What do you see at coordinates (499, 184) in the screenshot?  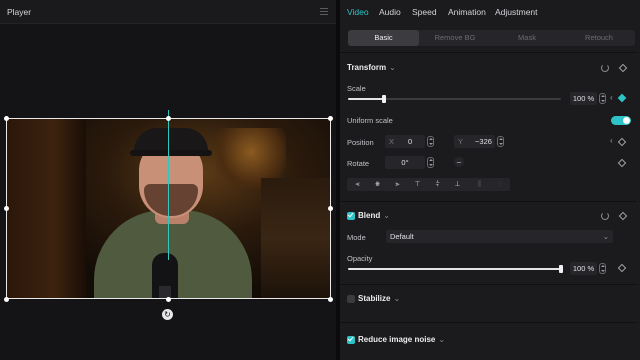 I see `distribute-vertical-icon: ⫶` at bounding box center [499, 184].